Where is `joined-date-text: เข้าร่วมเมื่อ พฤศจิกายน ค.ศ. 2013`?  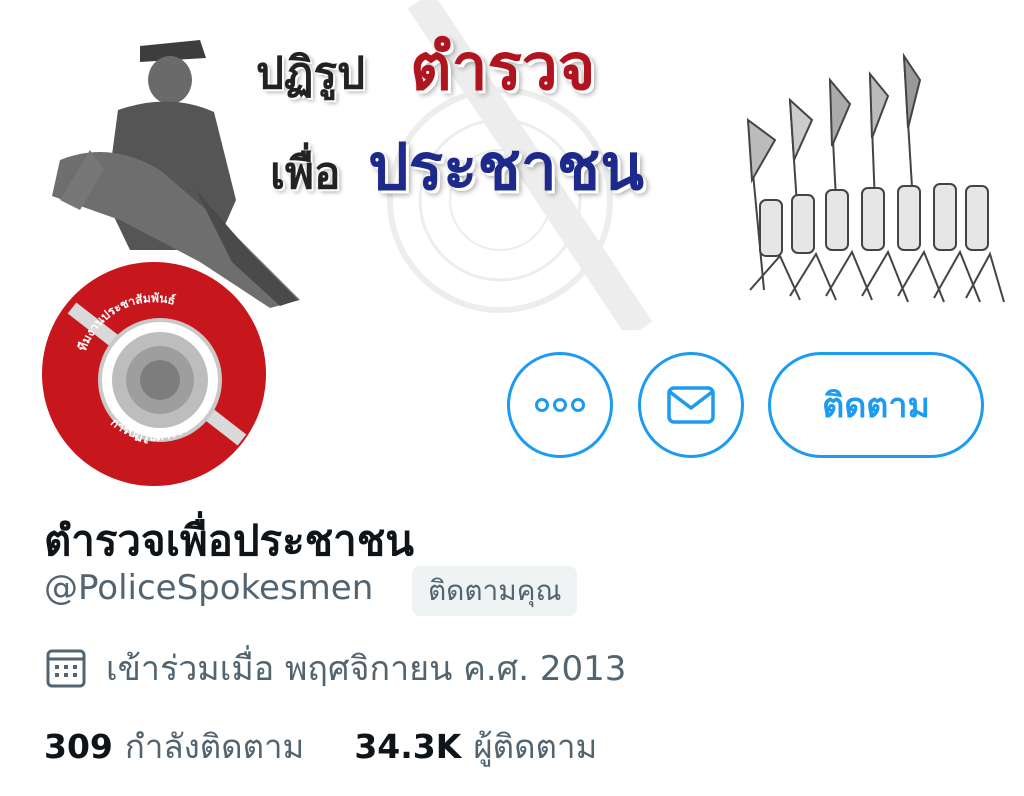
joined-date-text: เข้าร่วมเมื่อ พฤศจิกายน ค.ศ. 2013 is located at coordinates (366, 669).